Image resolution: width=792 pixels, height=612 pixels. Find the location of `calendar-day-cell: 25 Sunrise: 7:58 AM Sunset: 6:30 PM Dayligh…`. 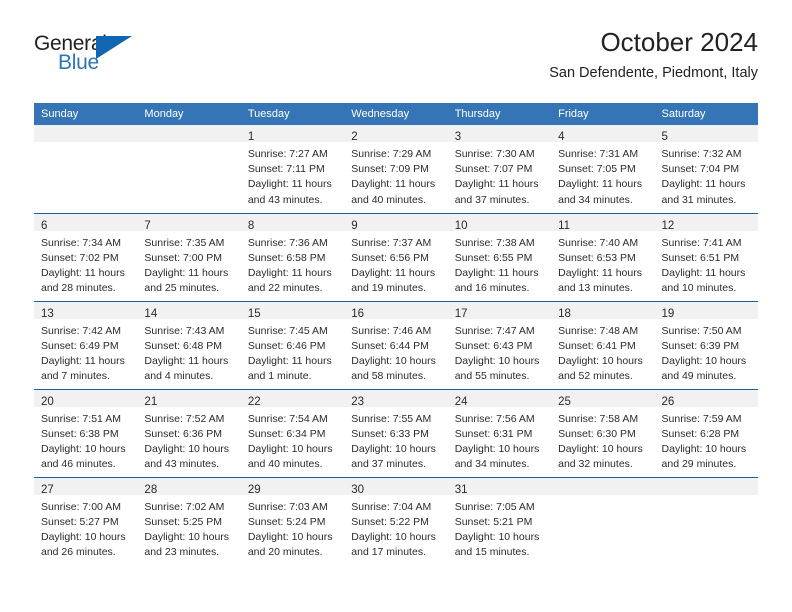

calendar-day-cell: 25 Sunrise: 7:58 AM Sunset: 6:30 PM Dayligh… is located at coordinates (603, 432).